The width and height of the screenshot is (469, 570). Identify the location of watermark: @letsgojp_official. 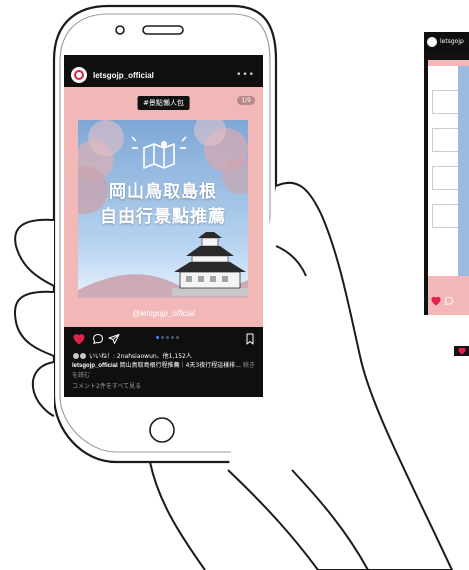
(163, 313).